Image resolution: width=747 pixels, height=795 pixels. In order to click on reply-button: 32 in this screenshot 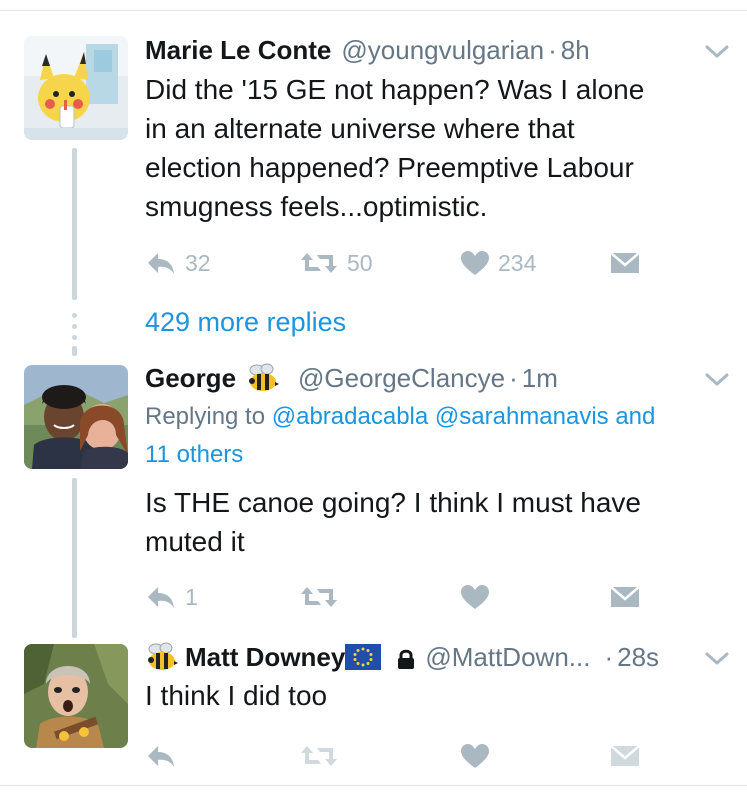, I will do `click(178, 263)`.